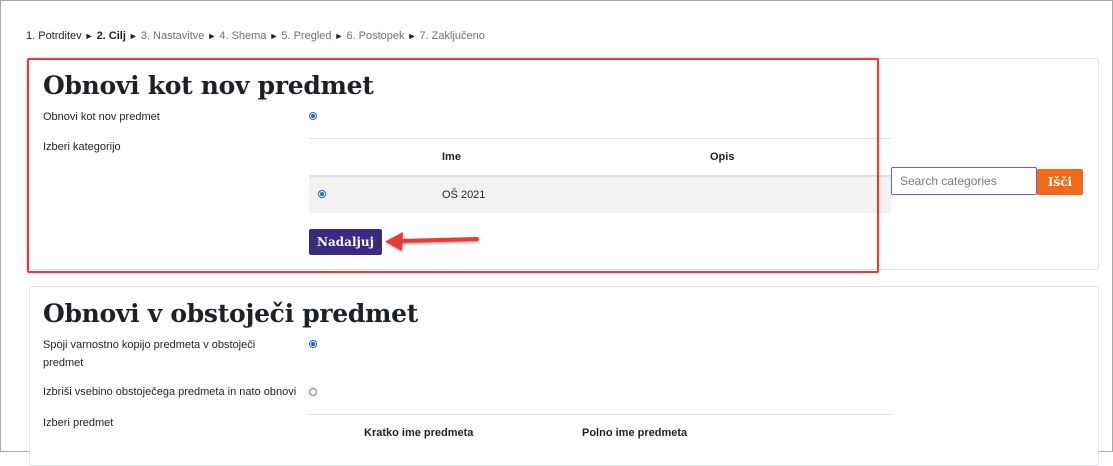 This screenshot has height=466, width=1113. I want to click on restore-new-option-label: Obnovi kot nov predmet, so click(101, 117).